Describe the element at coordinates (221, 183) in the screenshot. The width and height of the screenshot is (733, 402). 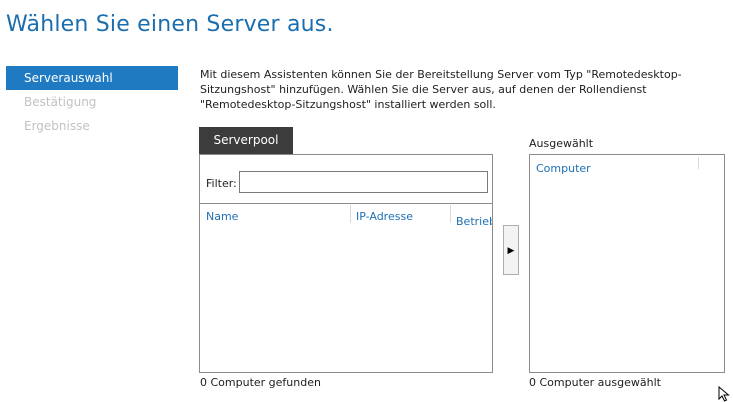
I see `filter-label: Filter:` at that location.